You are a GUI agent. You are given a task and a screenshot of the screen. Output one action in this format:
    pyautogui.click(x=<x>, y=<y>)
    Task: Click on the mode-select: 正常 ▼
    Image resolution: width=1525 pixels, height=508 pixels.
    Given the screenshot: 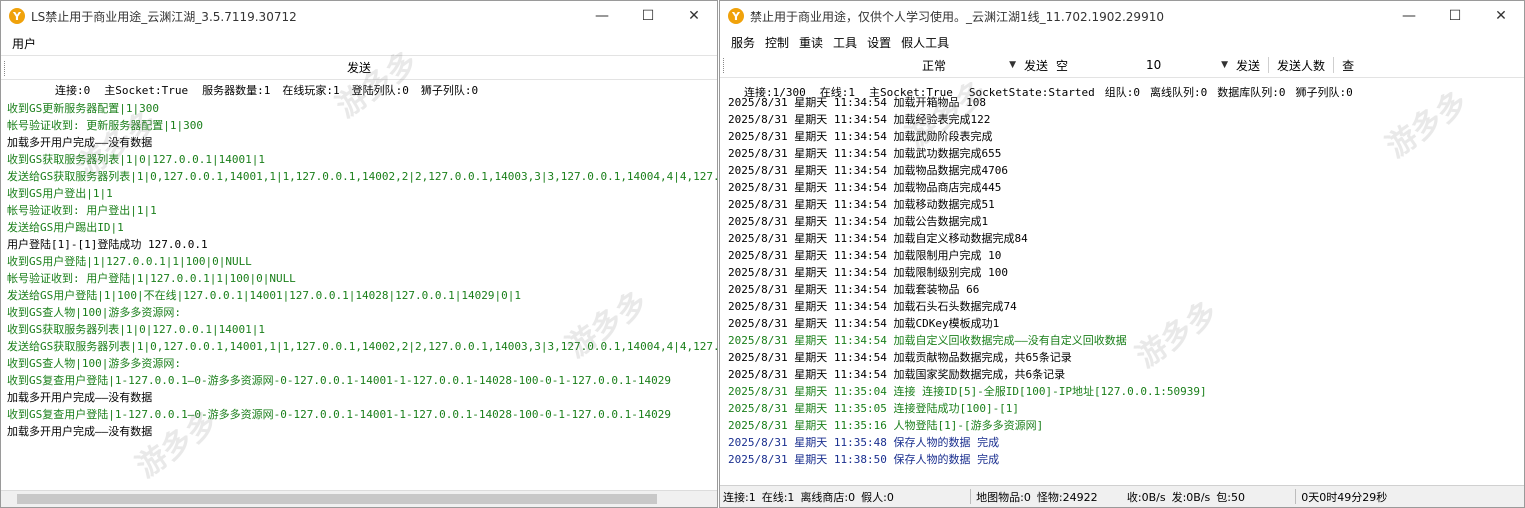 What is the action you would take?
    pyautogui.click(x=935, y=65)
    